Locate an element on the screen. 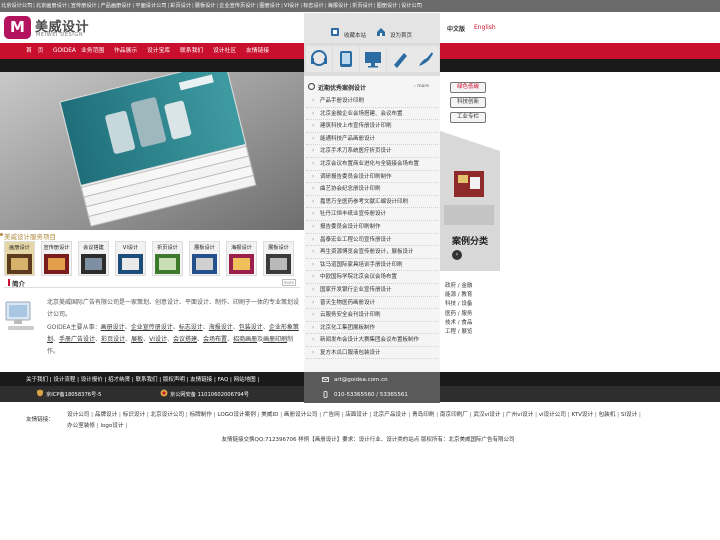 The image size is (720, 540). intro-service-link: 展板 is located at coordinates (137, 339).